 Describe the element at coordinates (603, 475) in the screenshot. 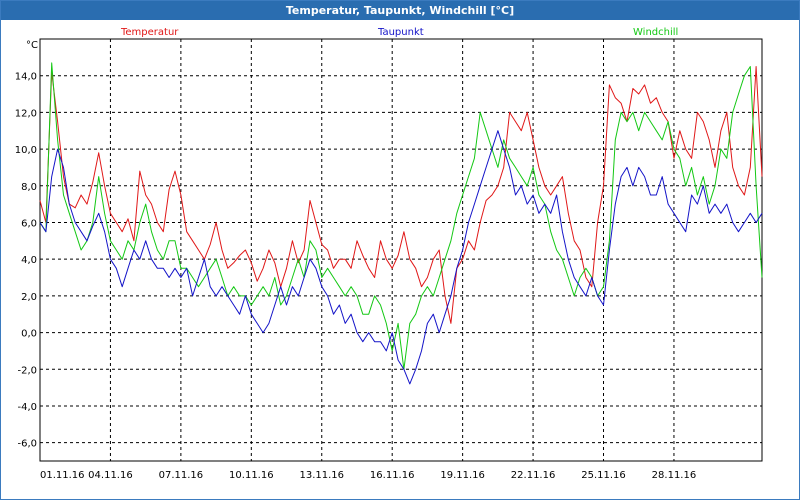

I see `x-tick-label: 25.11.16` at that location.